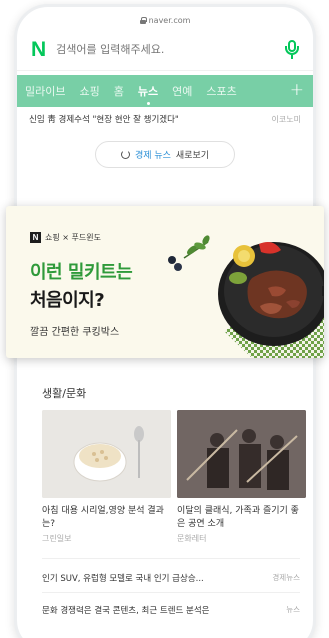 Image resolution: width=329 pixels, height=638 pixels. I want to click on list-item-source: 뉴스, so click(293, 609).